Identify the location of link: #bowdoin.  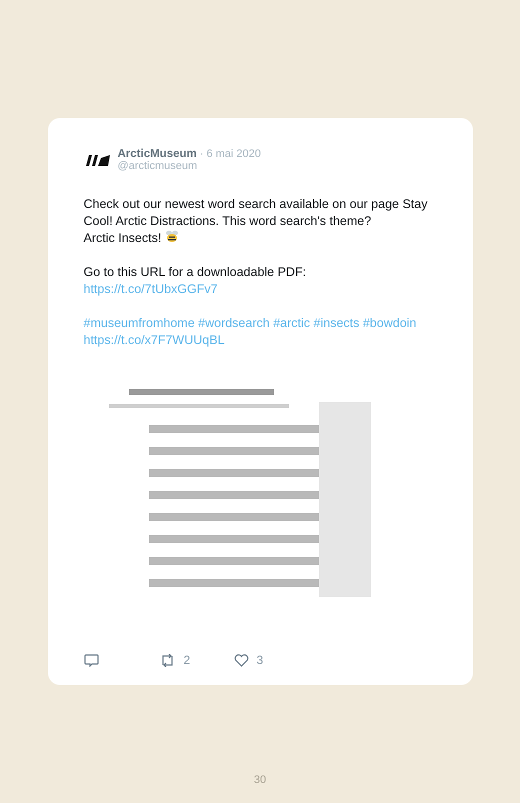
(389, 323).